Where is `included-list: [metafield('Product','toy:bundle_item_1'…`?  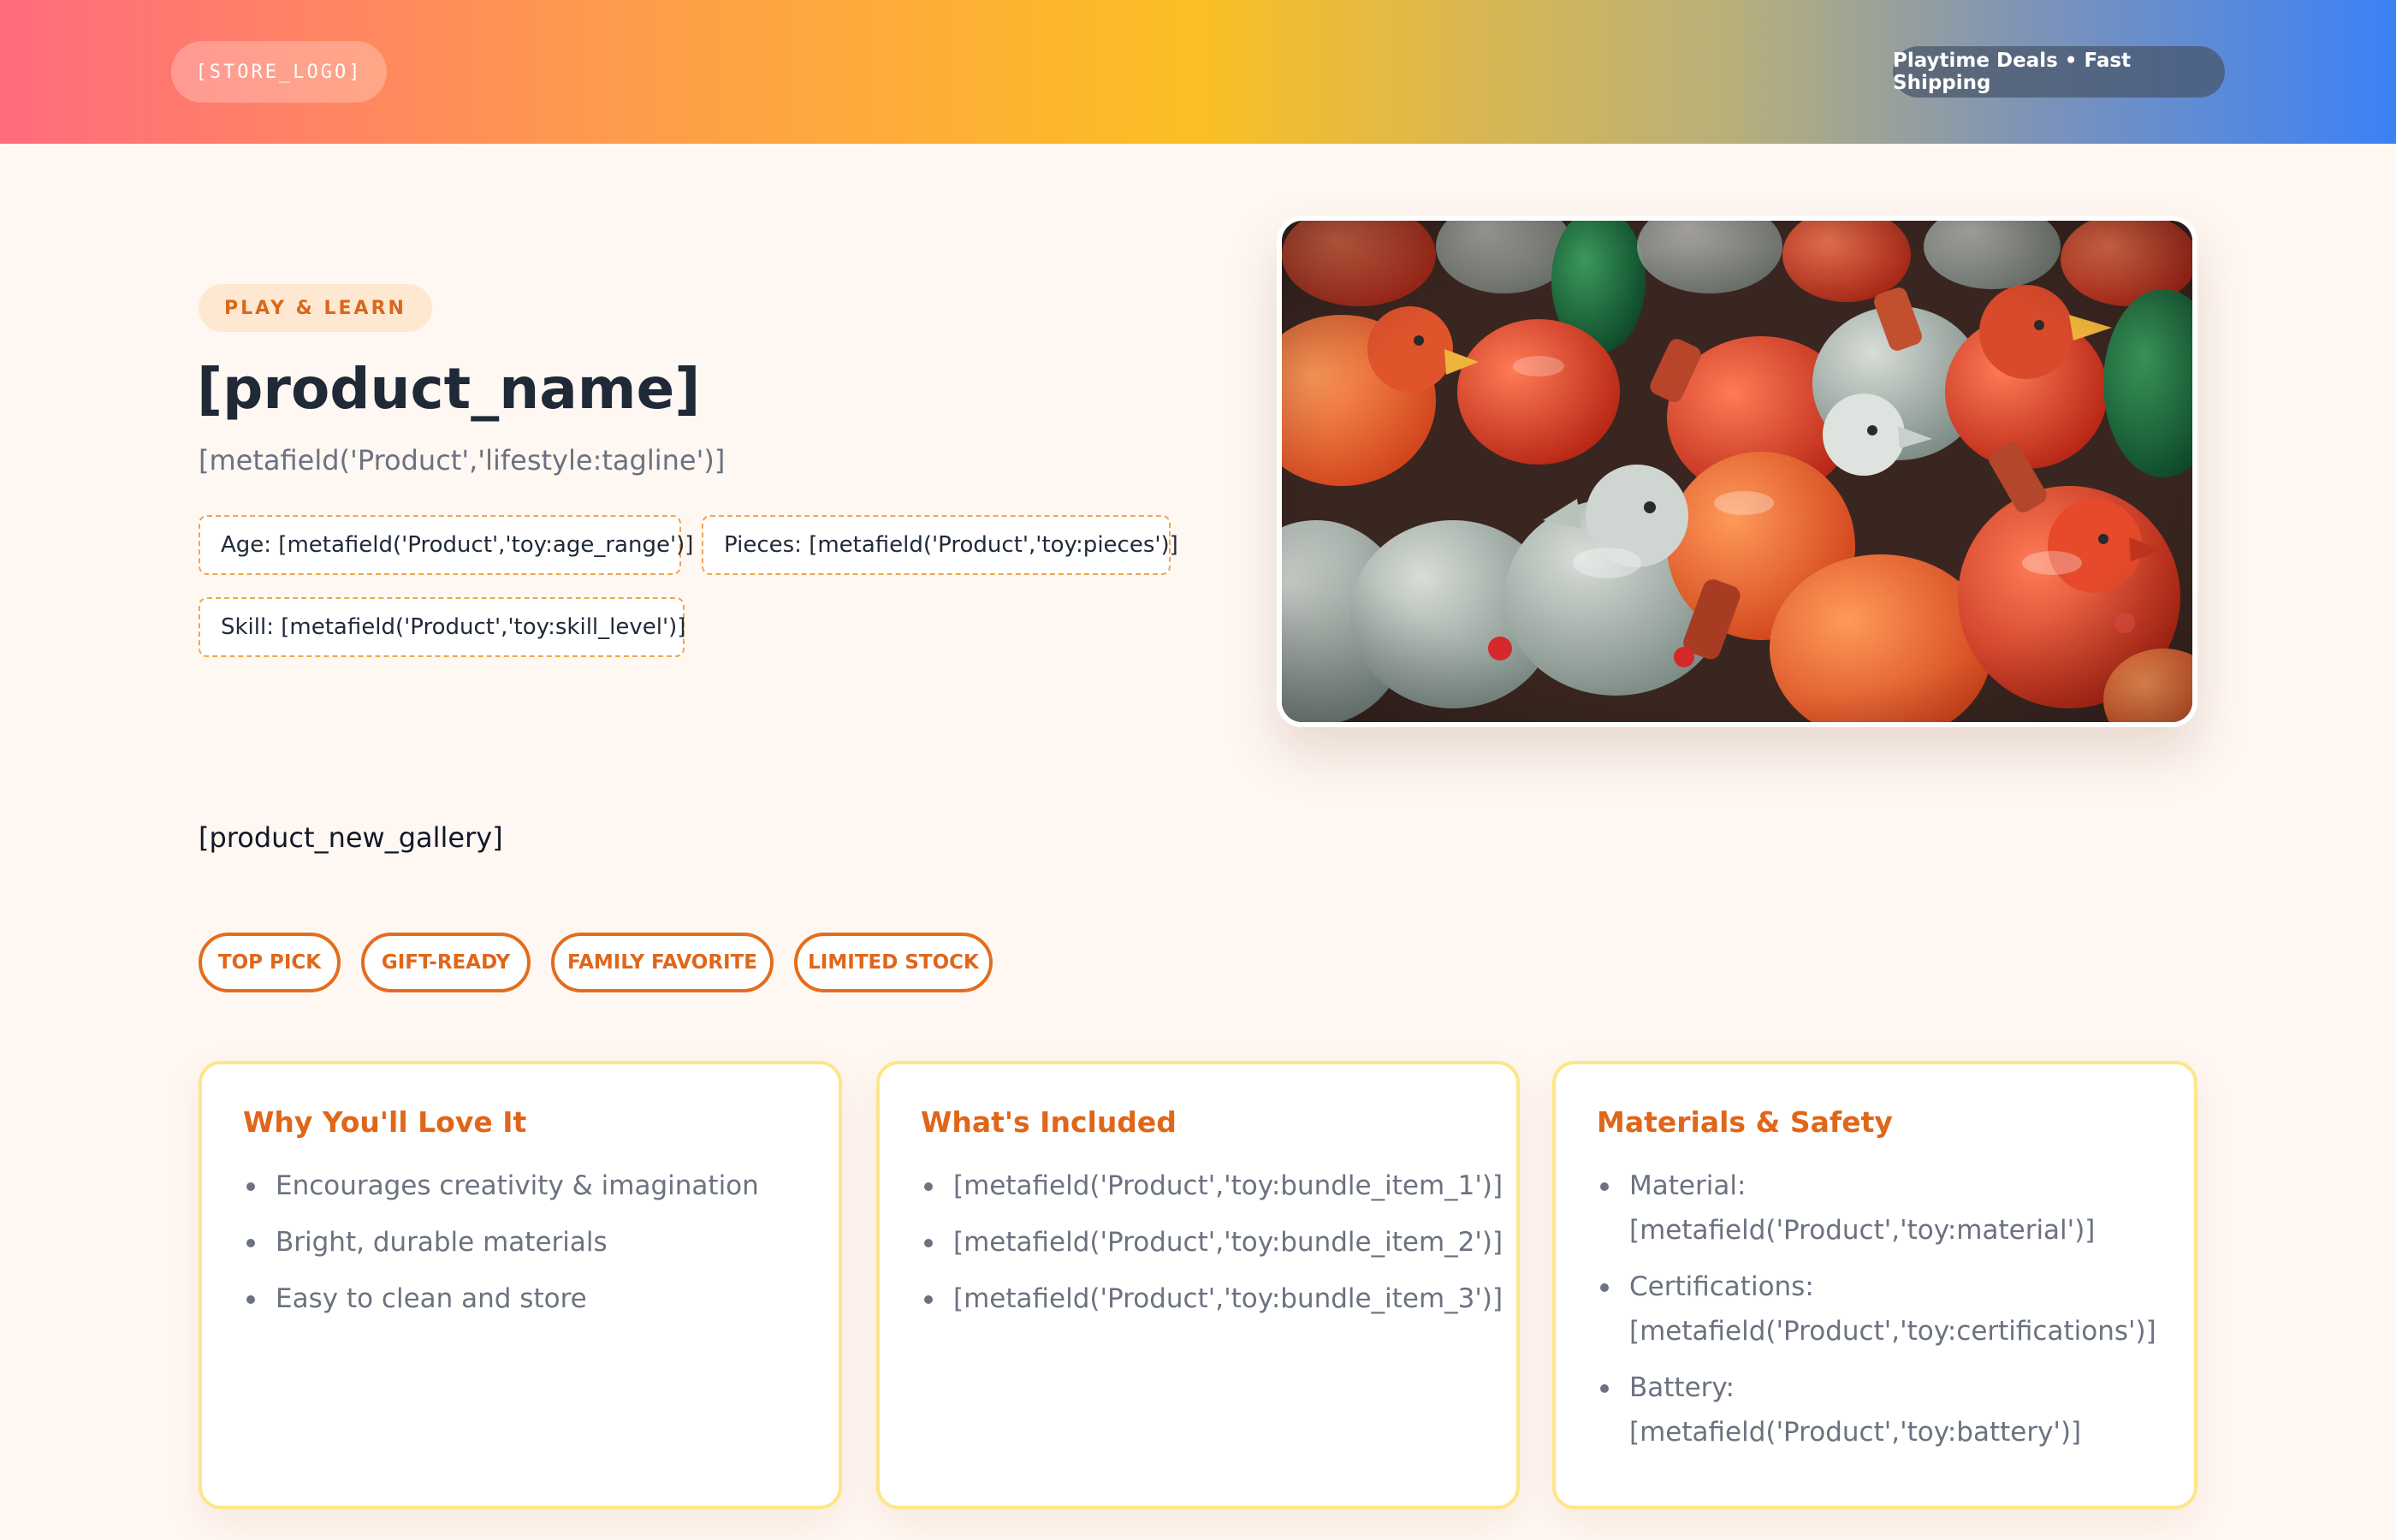
included-list: [metafield('Product','toy:bundle_item_1'… is located at coordinates (1212, 1242).